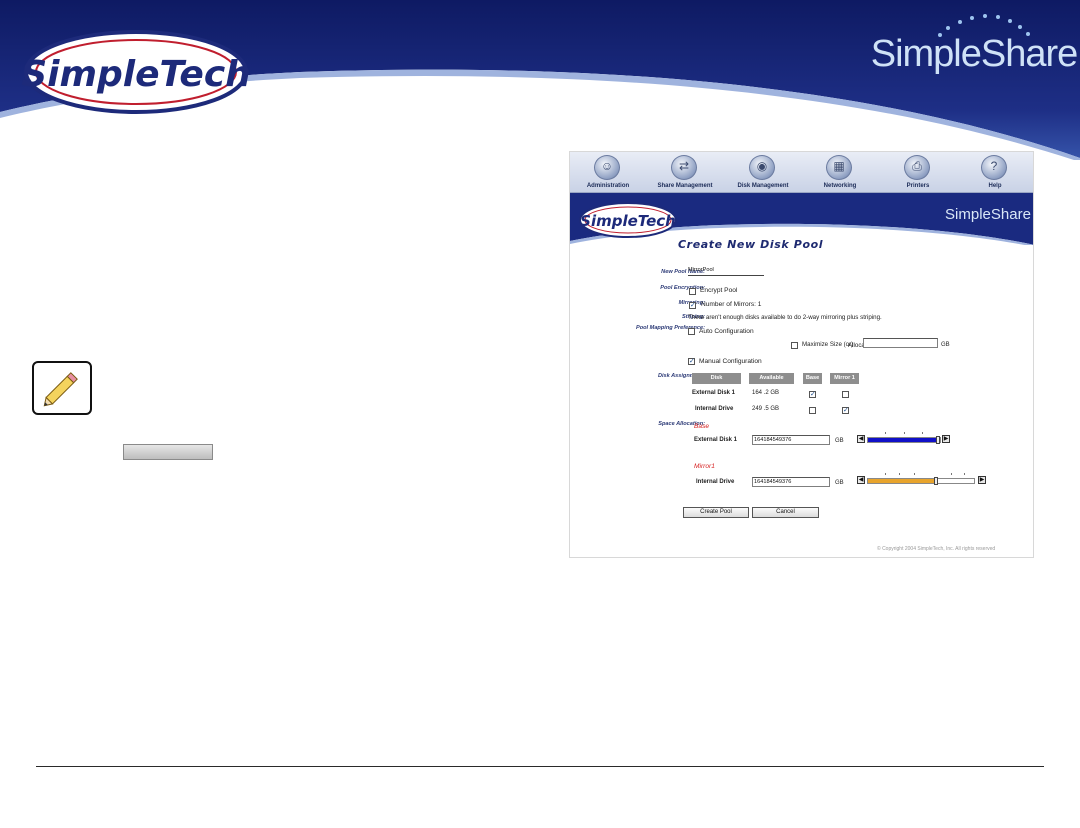  Describe the element at coordinates (861, 439) in the screenshot. I see `base-slider-left-button: ◀` at that location.